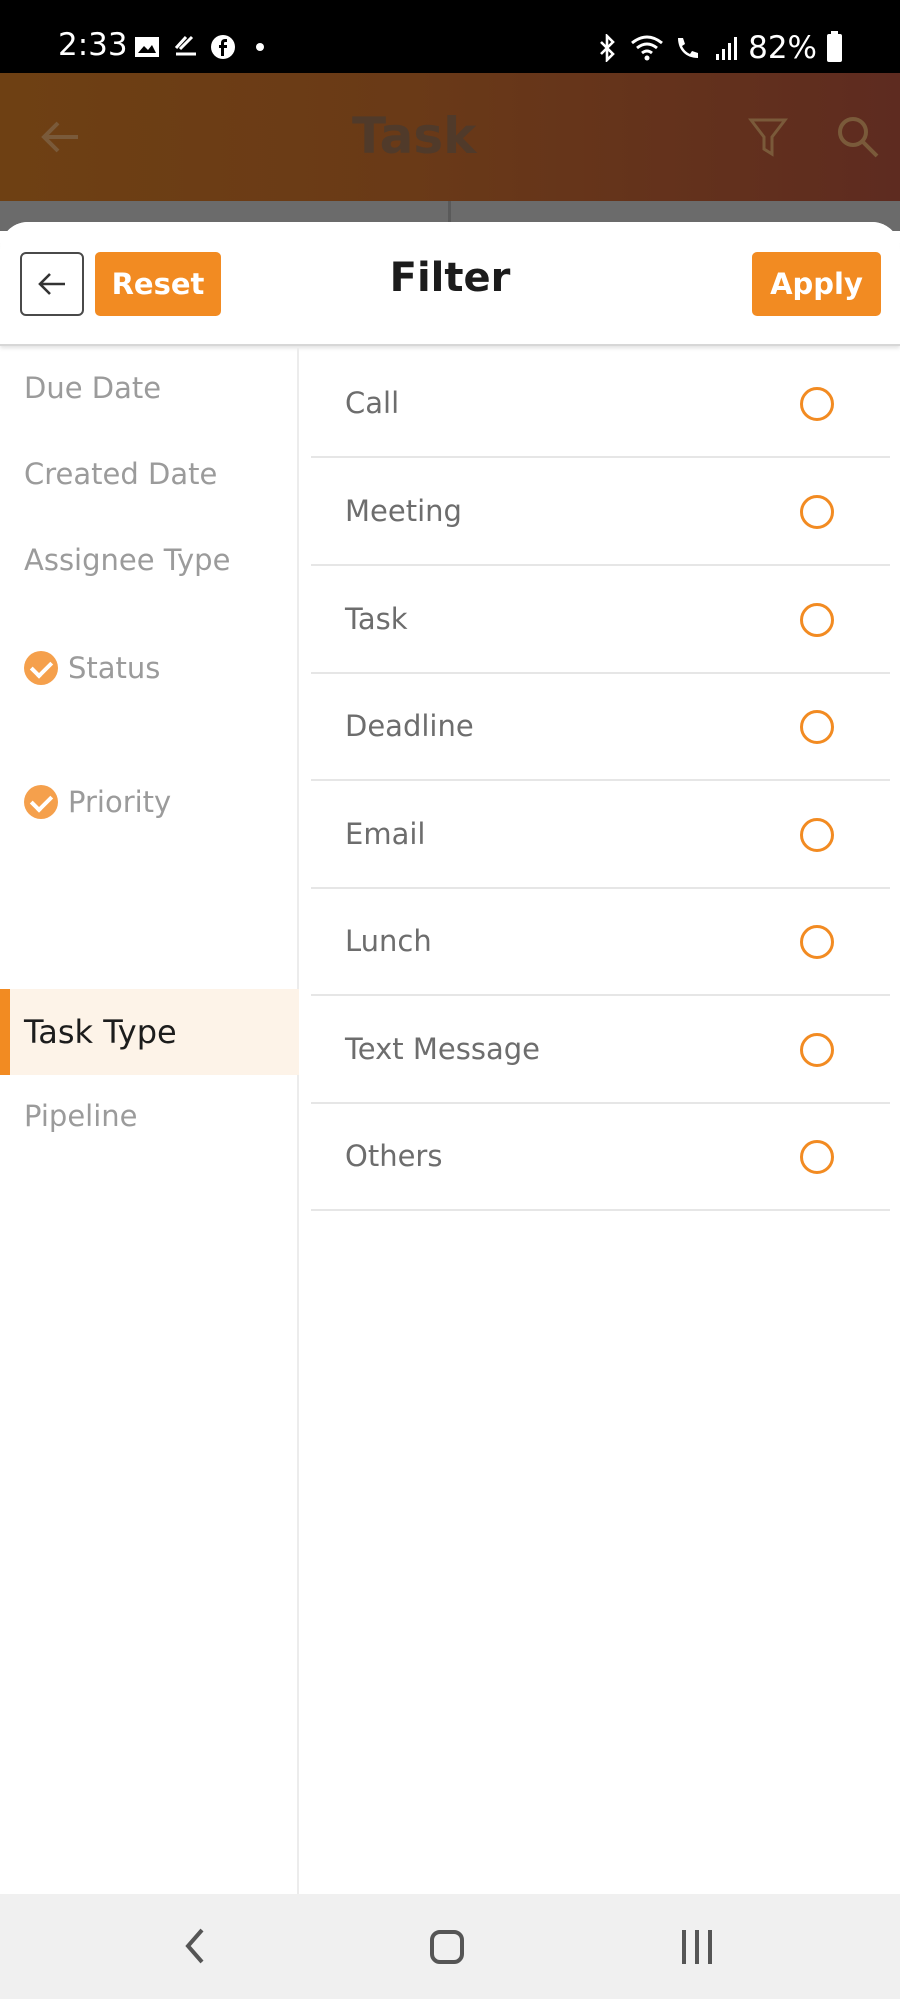 This screenshot has width=900, height=1999. Describe the element at coordinates (81, 1116) in the screenshot. I see `category-label: Pipeline` at that location.